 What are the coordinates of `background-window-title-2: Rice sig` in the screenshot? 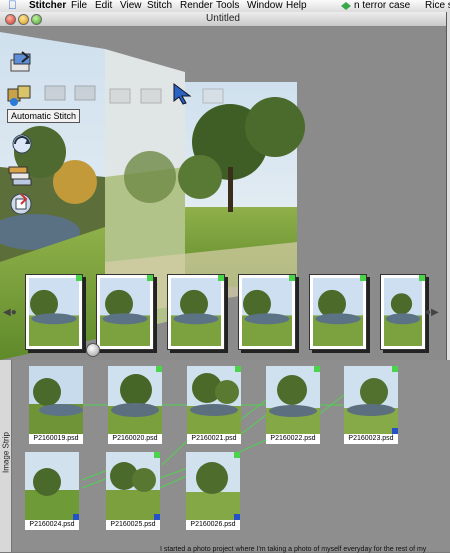 It's located at (437, 5).